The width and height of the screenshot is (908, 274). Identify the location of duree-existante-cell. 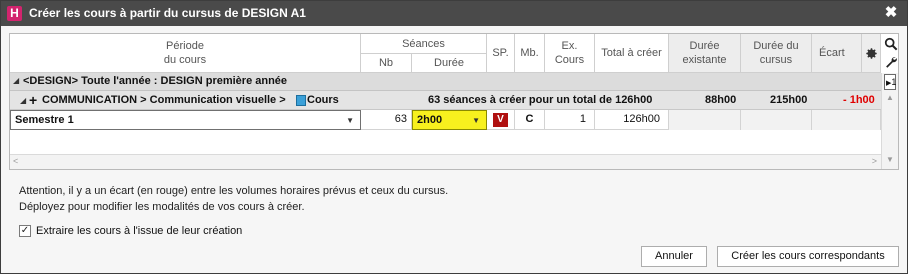
(705, 120).